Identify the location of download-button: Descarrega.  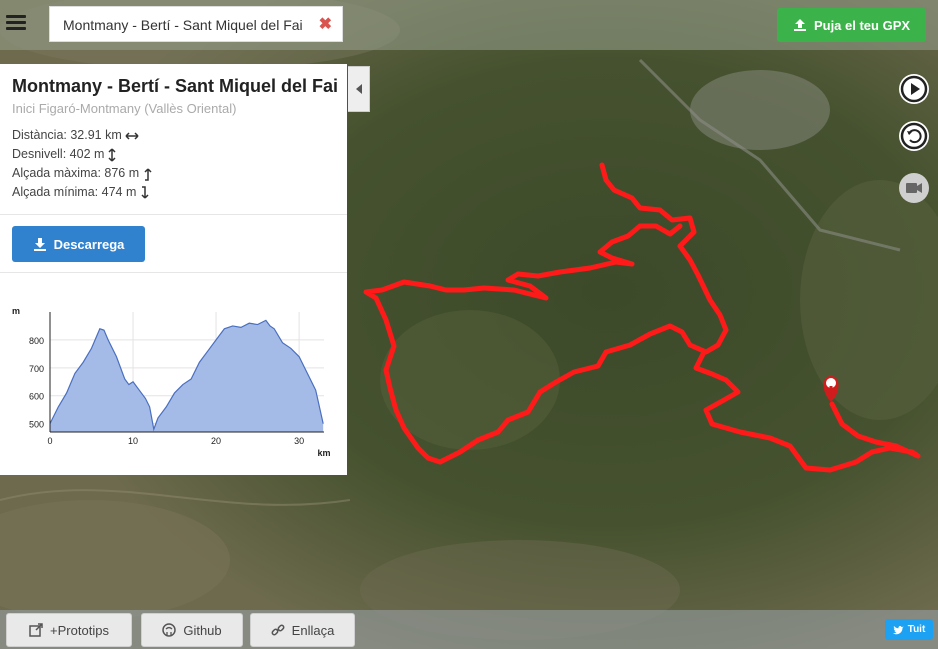
(78, 244).